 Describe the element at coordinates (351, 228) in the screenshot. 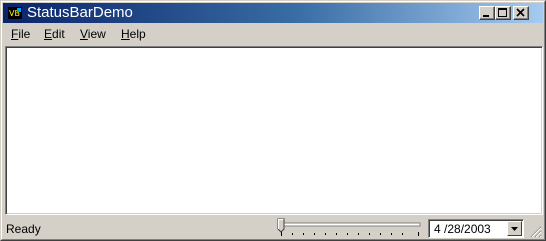

I see `trackbar-slider` at that location.